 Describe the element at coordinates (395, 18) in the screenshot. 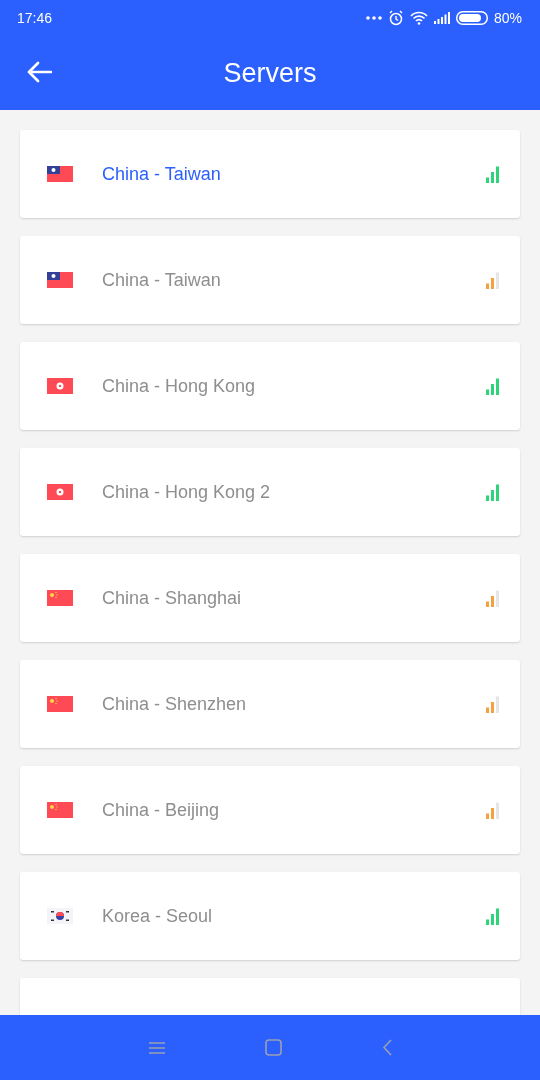

I see `alarm-icon` at that location.